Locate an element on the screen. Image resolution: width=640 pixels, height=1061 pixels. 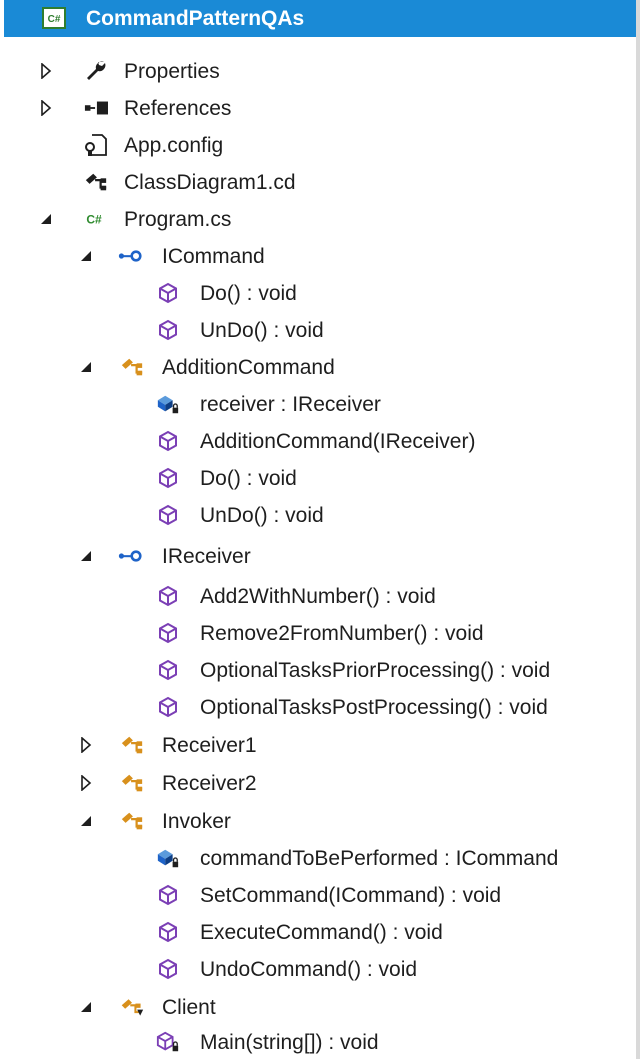
tree-item-method: Add2WithNumber() : void is located at coordinates (318, 596).